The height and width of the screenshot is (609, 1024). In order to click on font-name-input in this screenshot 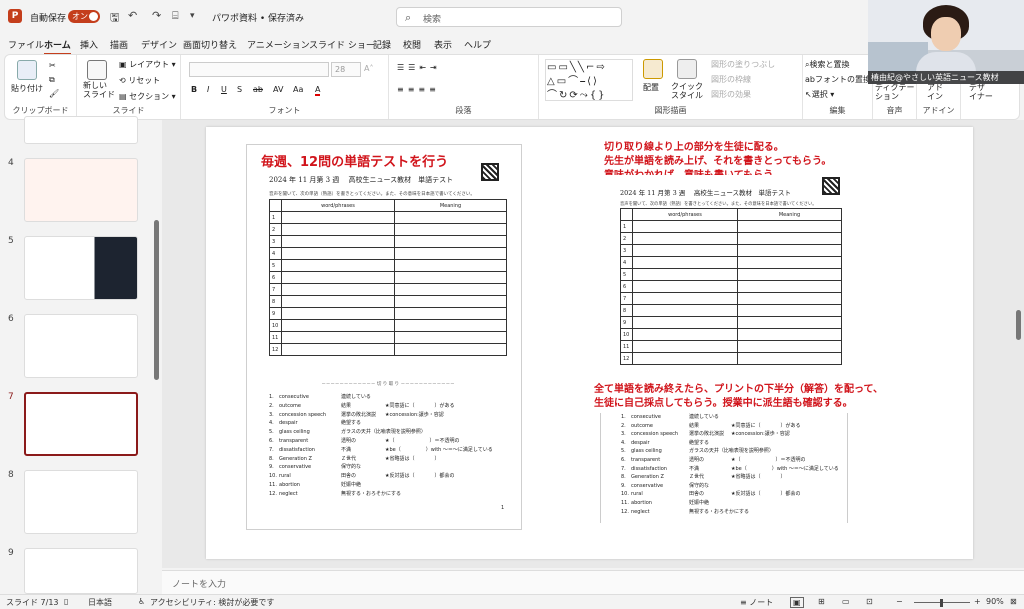, I will do `click(259, 69)`.